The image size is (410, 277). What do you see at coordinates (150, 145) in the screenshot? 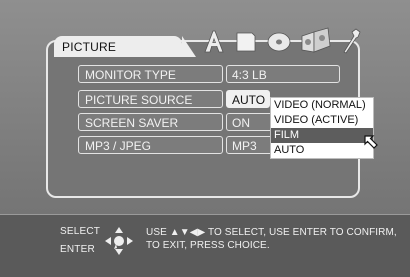
I see `mp3-jpeg-label: MP3 / JPEG` at bounding box center [150, 145].